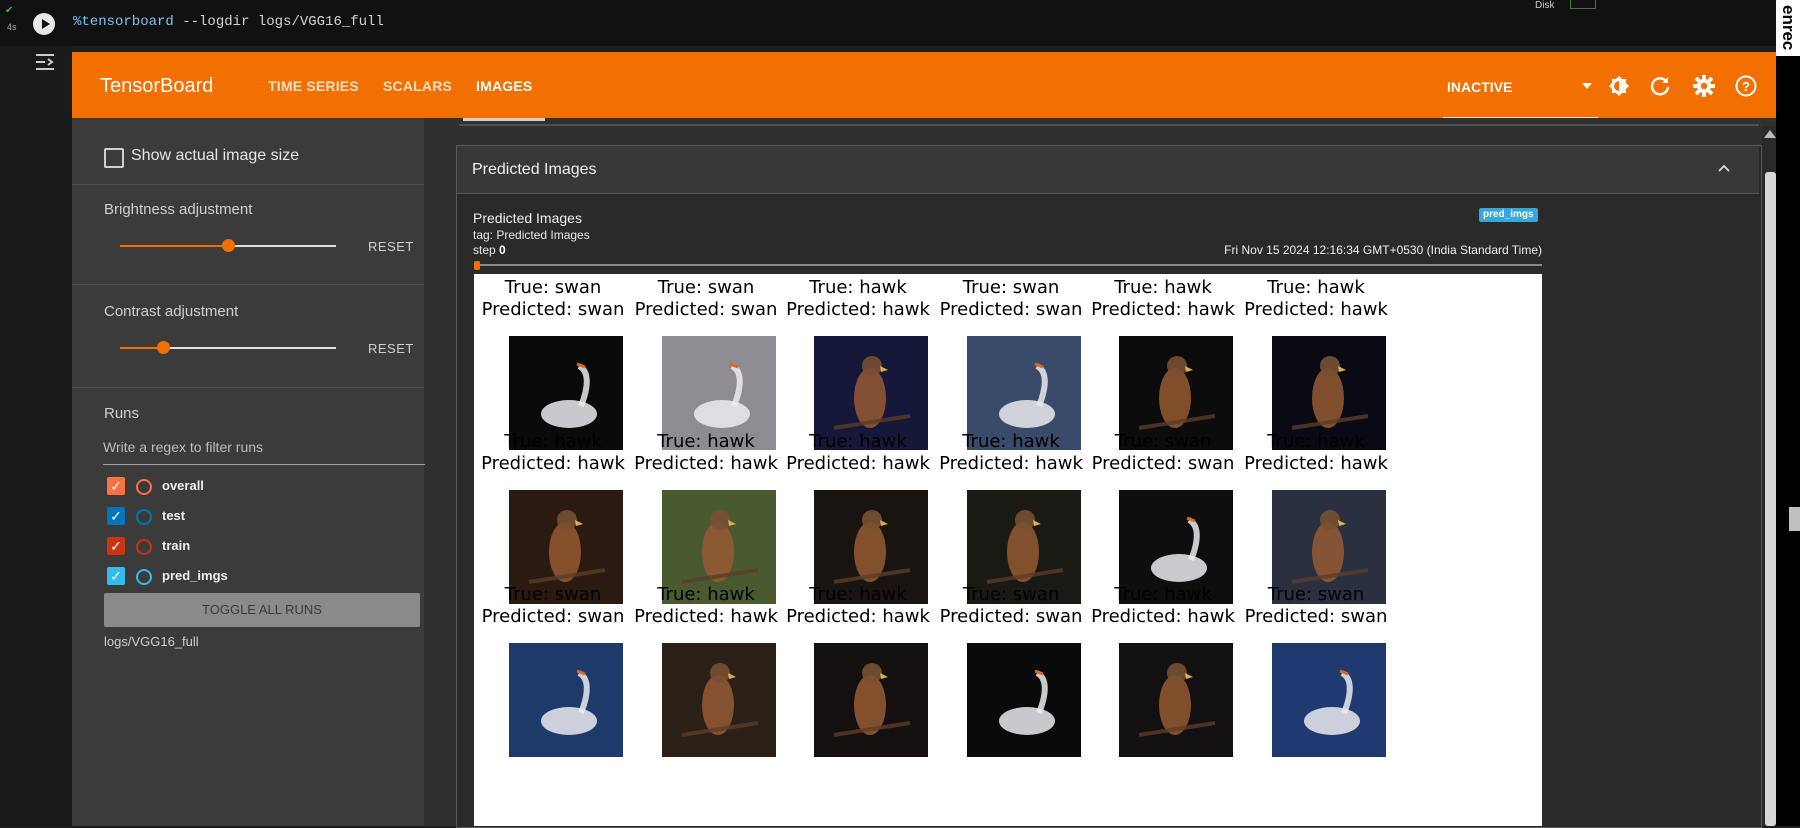  I want to click on run-checkbox-train: ✓, so click(116, 546).